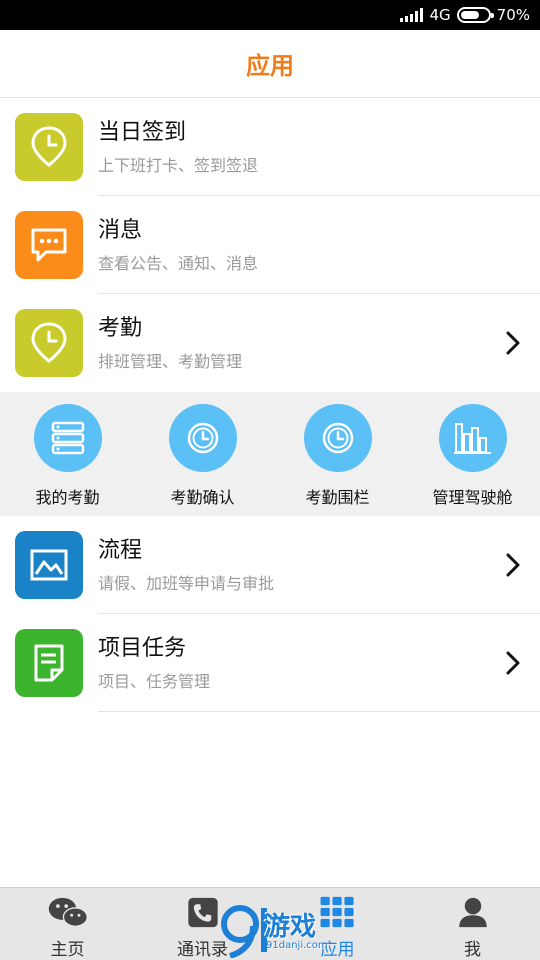  Describe the element at coordinates (270, 15) in the screenshot. I see `status-bar: 4G 70%` at that location.